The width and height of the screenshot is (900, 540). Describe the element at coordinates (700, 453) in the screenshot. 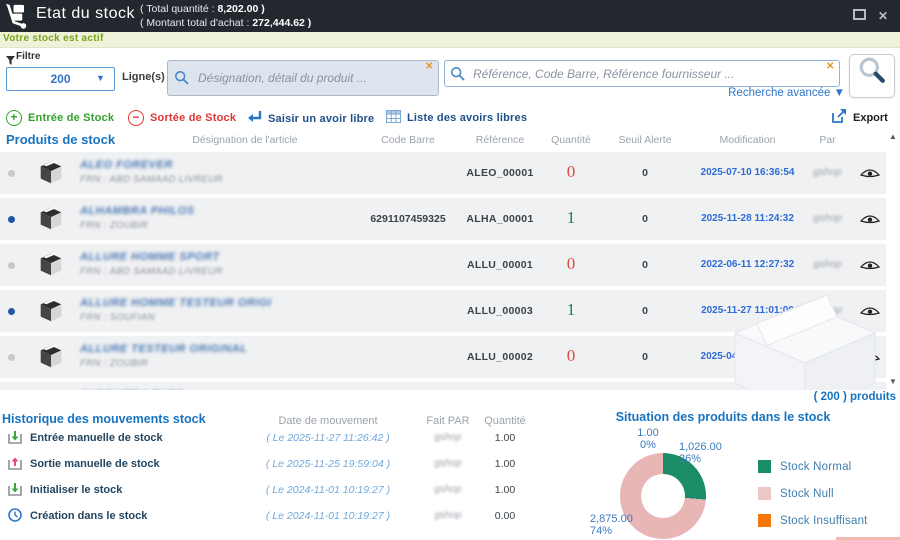

I see `donut-label-normal: 1,026.00 26%` at that location.